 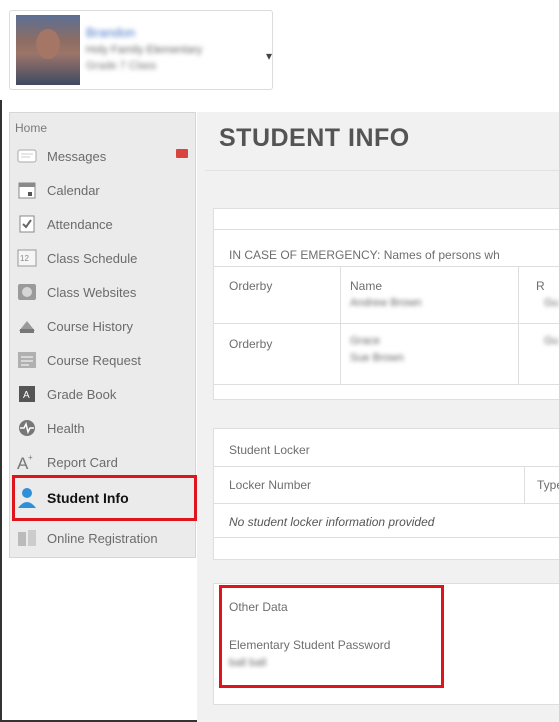 I want to click on health-icon, so click(x=27, y=428).